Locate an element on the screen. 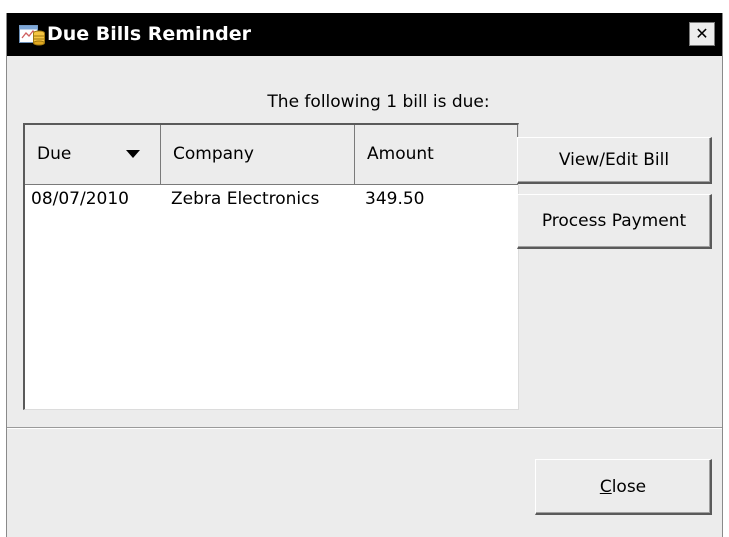 This screenshot has width=729, height=537. due-message: The following 1 bill is due: is located at coordinates (378, 102).